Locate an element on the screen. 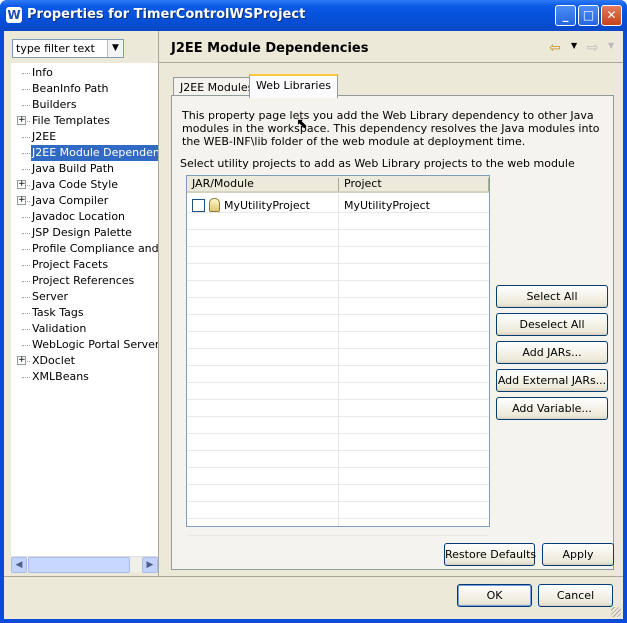  filter-input: type filter text ▼ is located at coordinates (68, 48).